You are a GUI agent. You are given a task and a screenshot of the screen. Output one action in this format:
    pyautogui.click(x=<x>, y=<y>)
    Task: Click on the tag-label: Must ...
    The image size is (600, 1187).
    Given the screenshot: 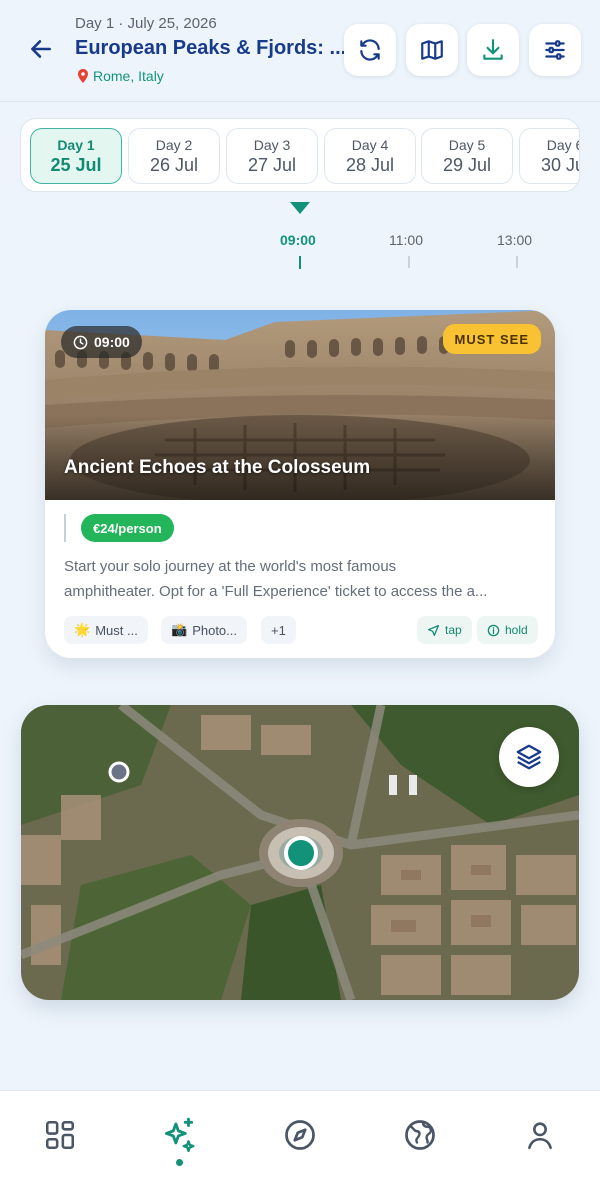 What is the action you would take?
    pyautogui.click(x=116, y=630)
    